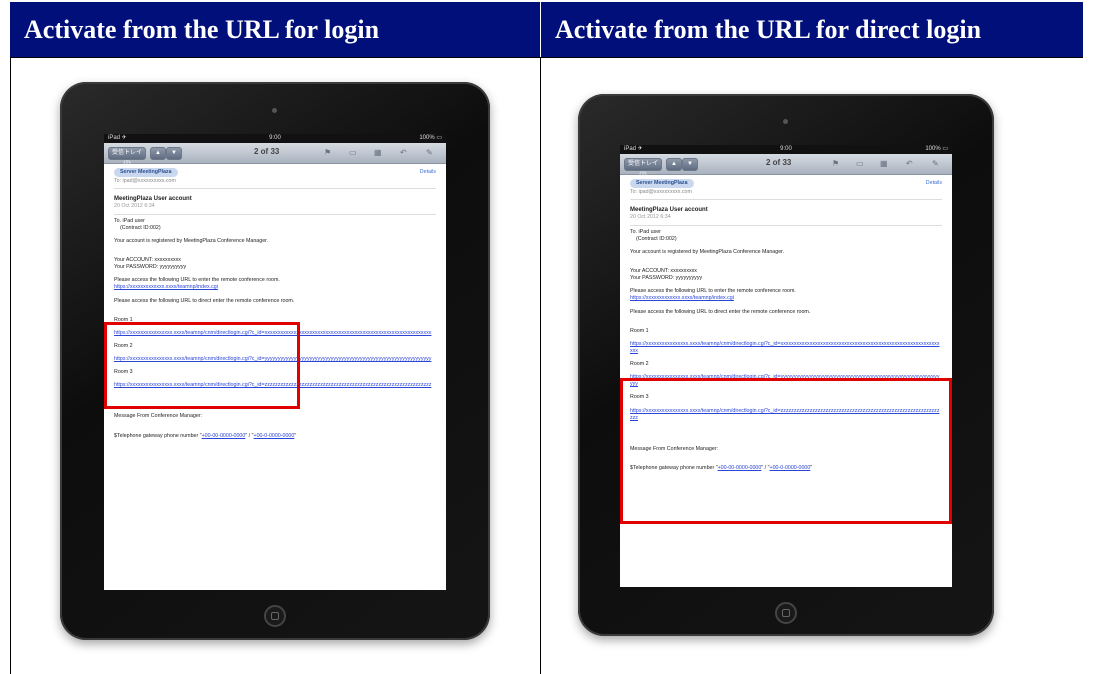 The image size is (1093, 674). What do you see at coordinates (275, 30) in the screenshot?
I see `left-column-header: Activate from the URL for login` at bounding box center [275, 30].